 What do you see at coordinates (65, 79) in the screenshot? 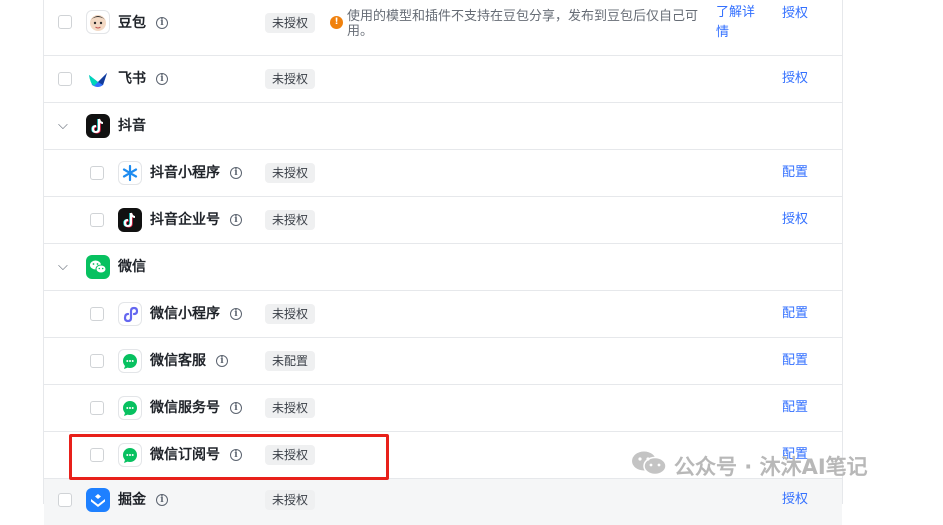
I see `feishu-checkbox` at bounding box center [65, 79].